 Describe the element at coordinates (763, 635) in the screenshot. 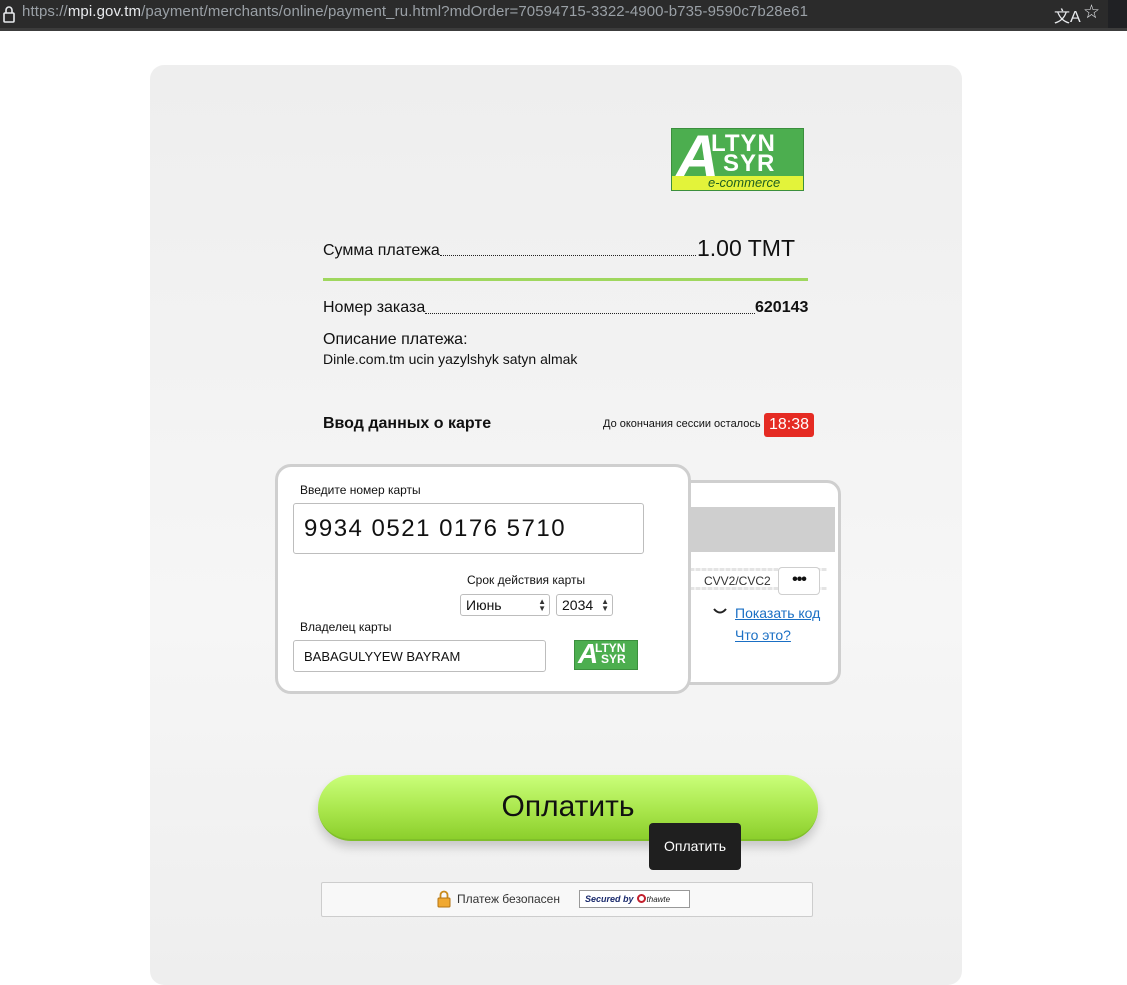

I see `what-is-this-link: Что это?` at that location.